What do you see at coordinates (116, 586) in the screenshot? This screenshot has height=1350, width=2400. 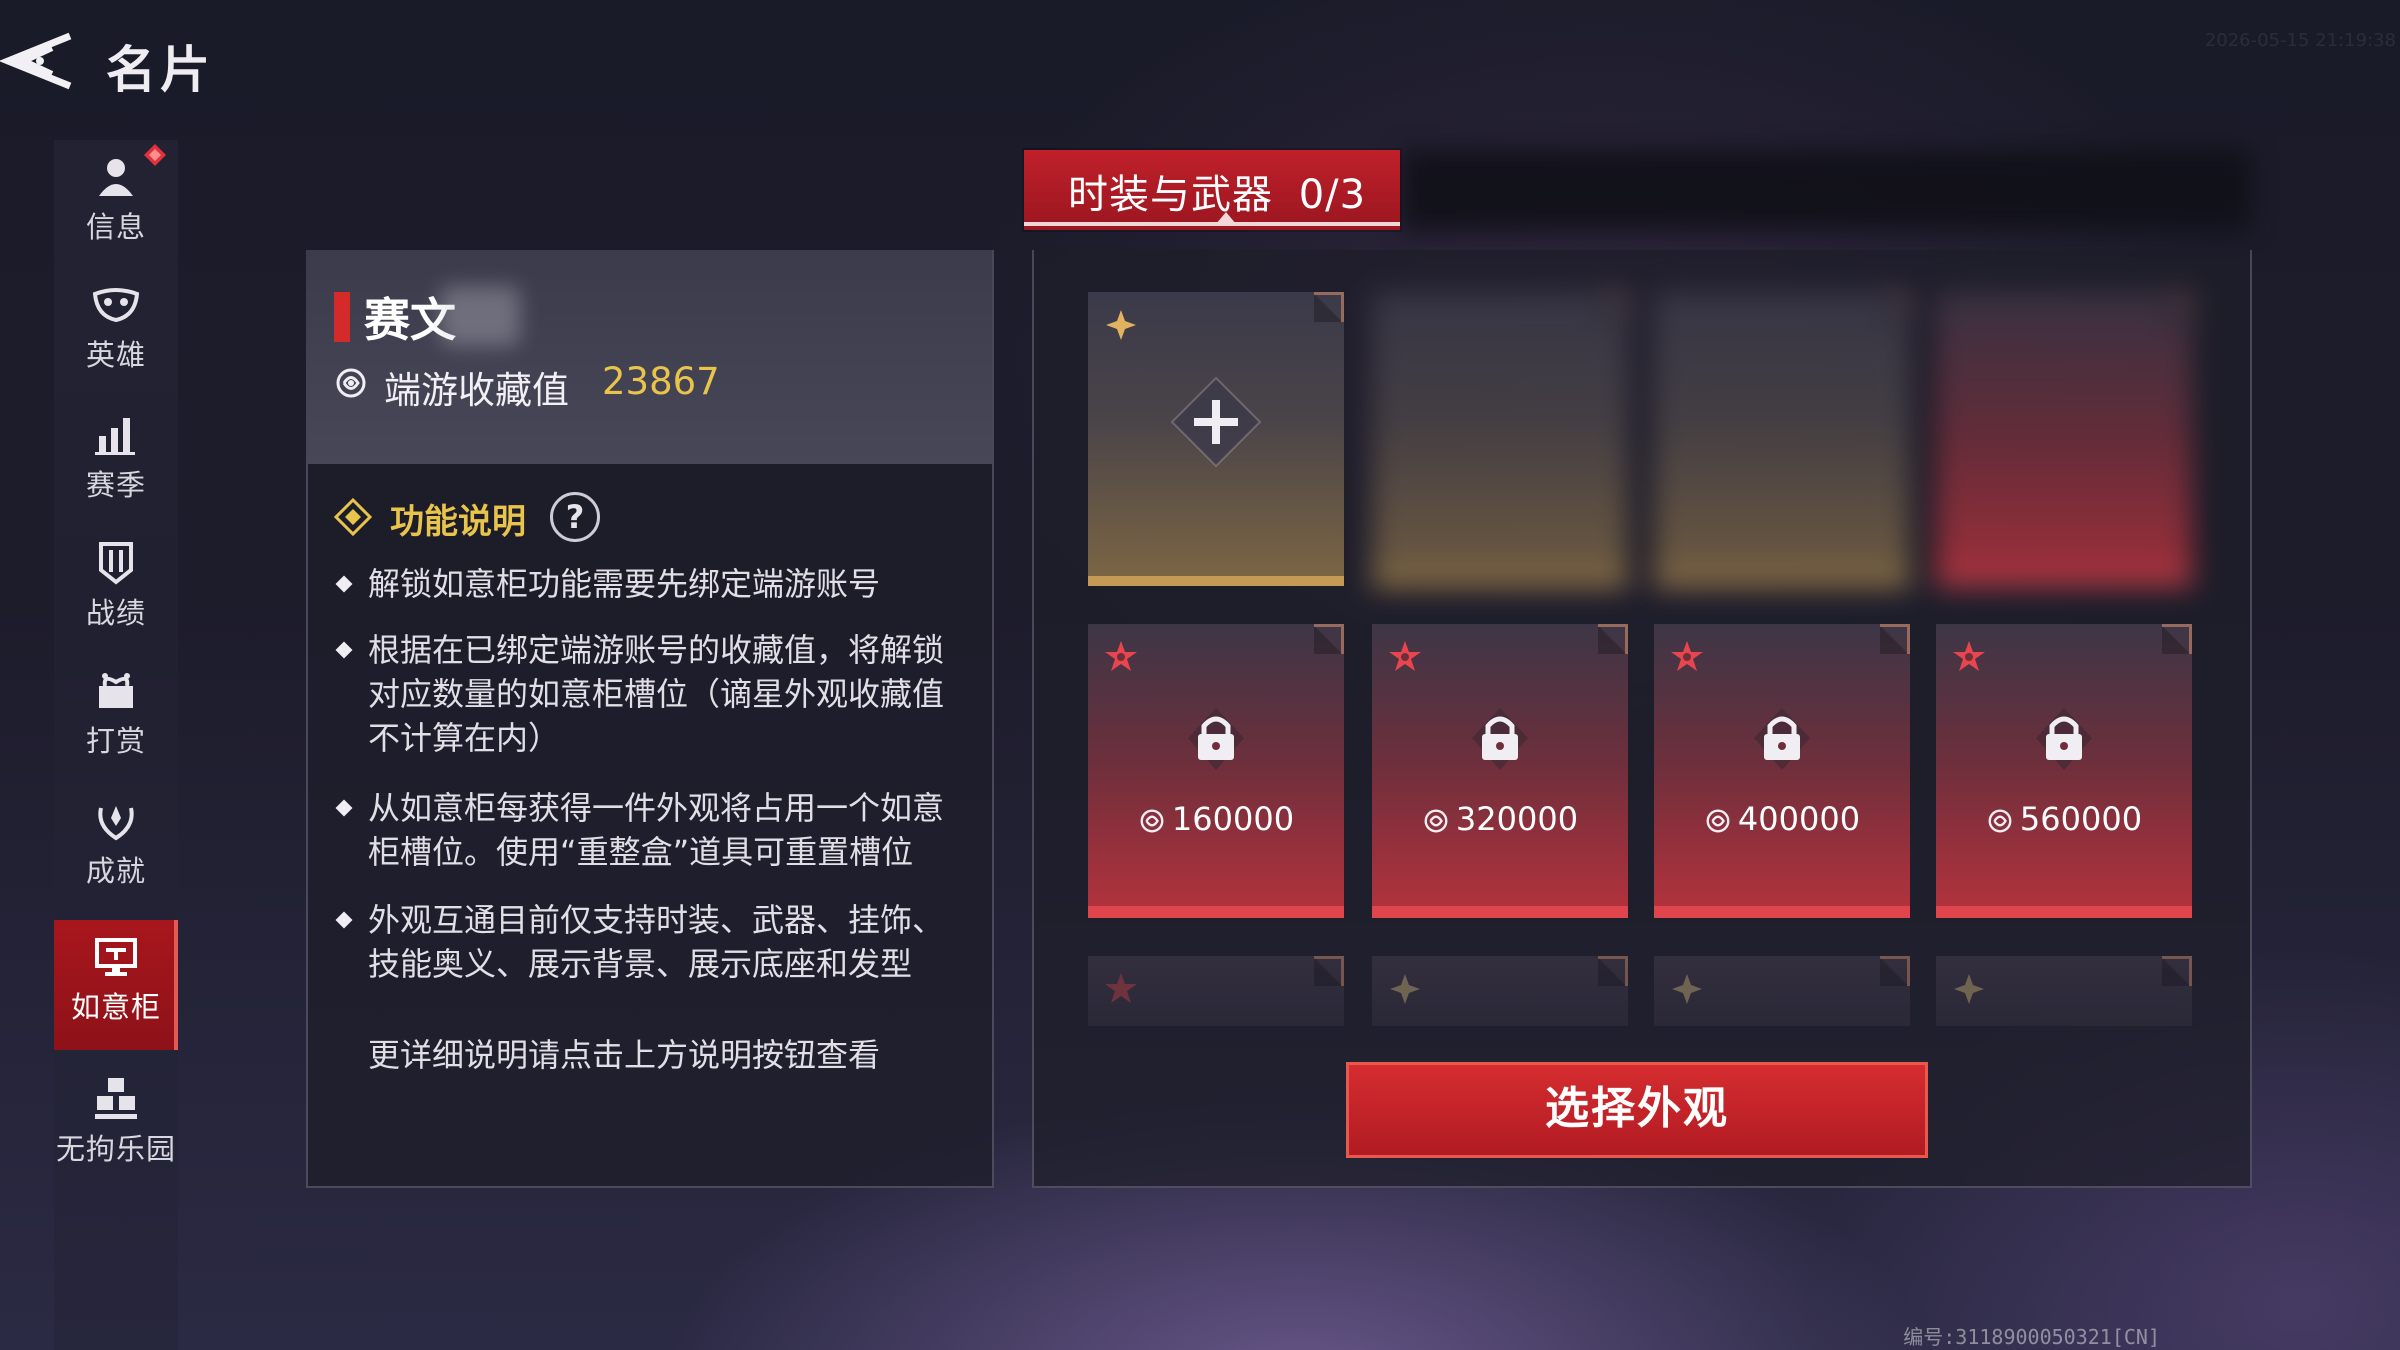 I see `sidebar-item-record: 战绩` at bounding box center [116, 586].